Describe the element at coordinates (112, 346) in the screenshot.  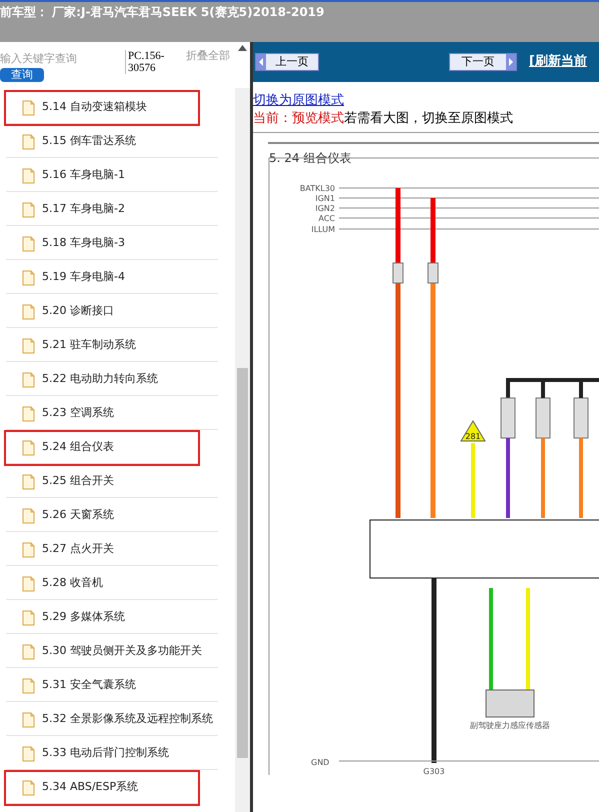
I see `sidebar-item: 5.21 驻车制动系统` at that location.